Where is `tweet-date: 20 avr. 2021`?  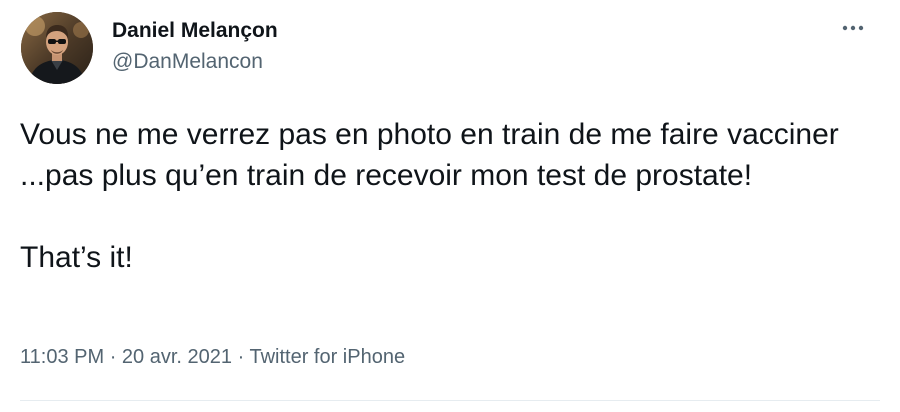
tweet-date: 20 avr. 2021 is located at coordinates (177, 357).